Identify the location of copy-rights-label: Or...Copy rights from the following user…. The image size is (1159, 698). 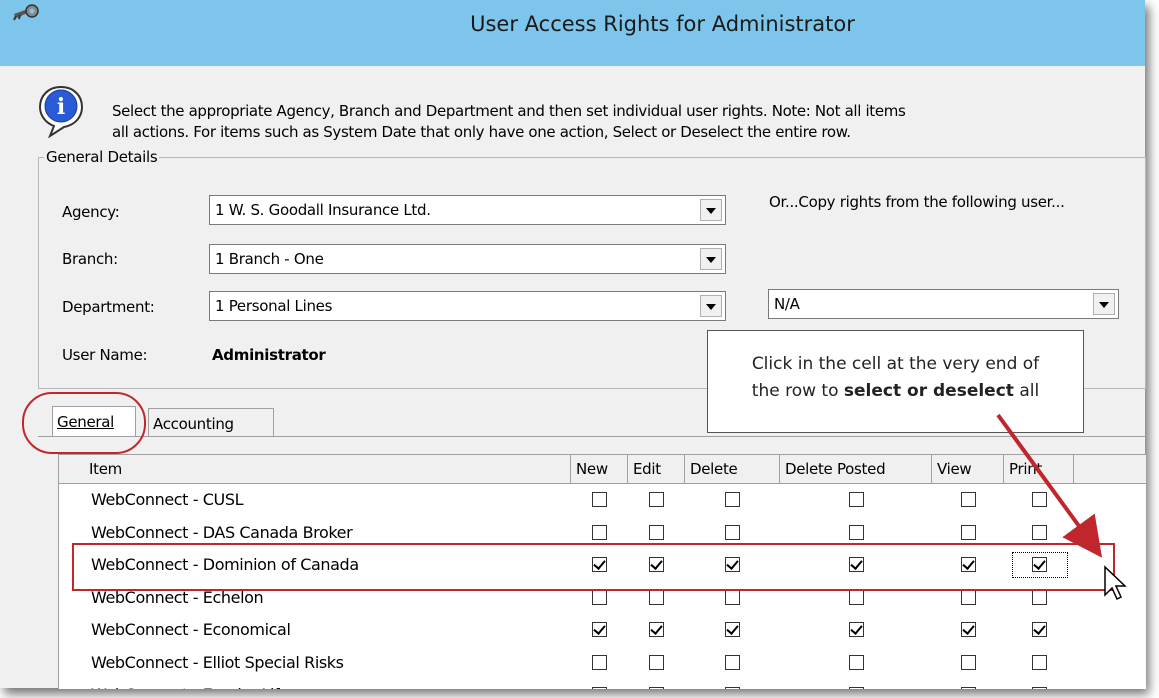
(917, 202).